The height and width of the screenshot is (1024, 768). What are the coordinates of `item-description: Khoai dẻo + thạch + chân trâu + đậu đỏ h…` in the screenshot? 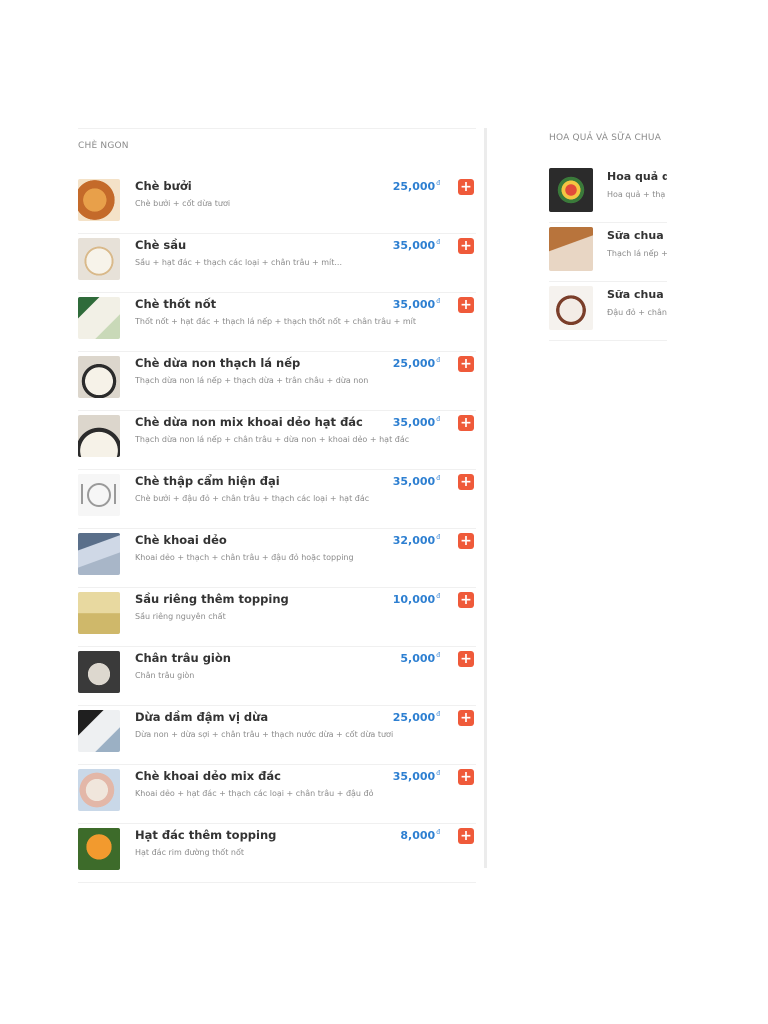 It's located at (244, 557).